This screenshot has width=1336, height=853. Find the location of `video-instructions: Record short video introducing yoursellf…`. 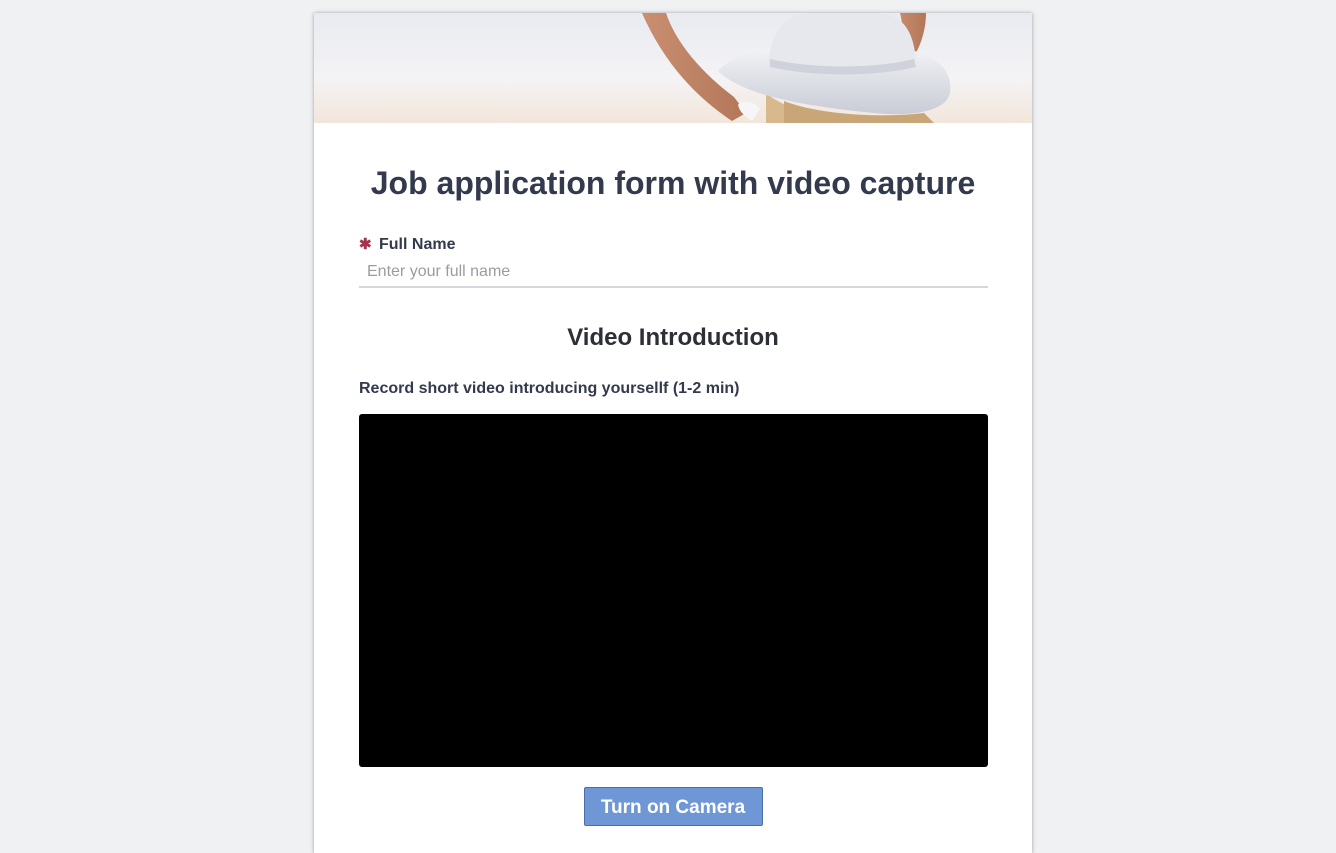

video-instructions: Record short video introducing yoursellf… is located at coordinates (549, 388).